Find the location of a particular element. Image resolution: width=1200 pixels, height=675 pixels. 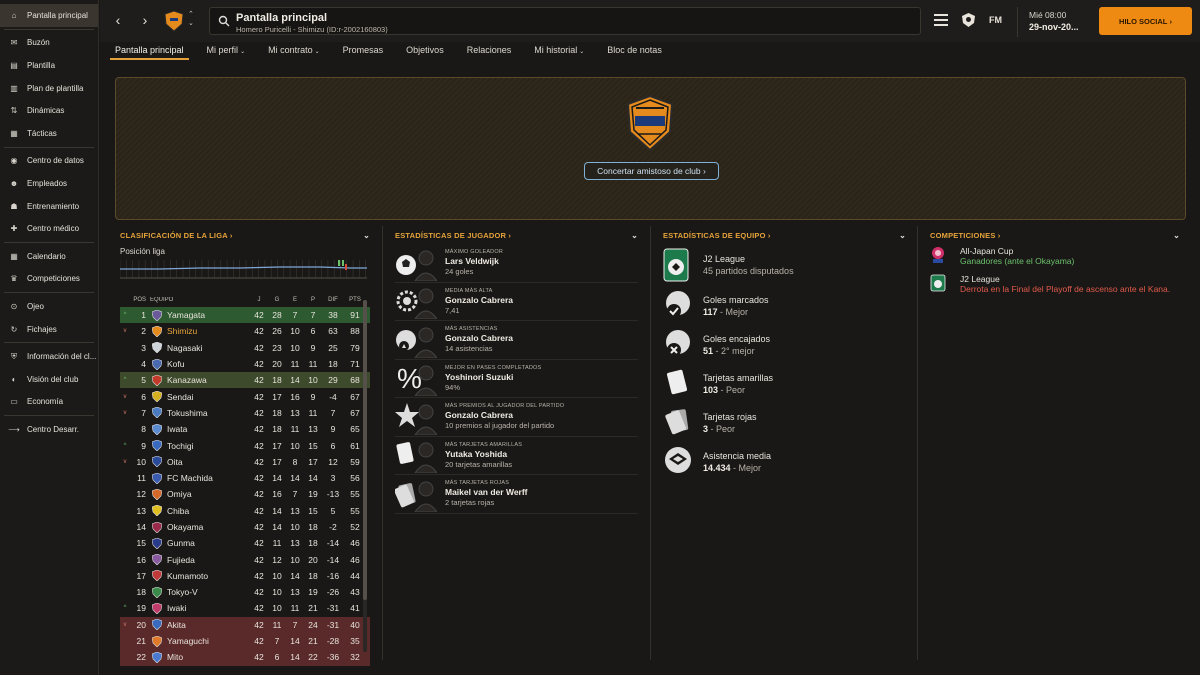

sidebar-item-squad-plan: ▥ Plan de plantilla is located at coordinates (49, 88).